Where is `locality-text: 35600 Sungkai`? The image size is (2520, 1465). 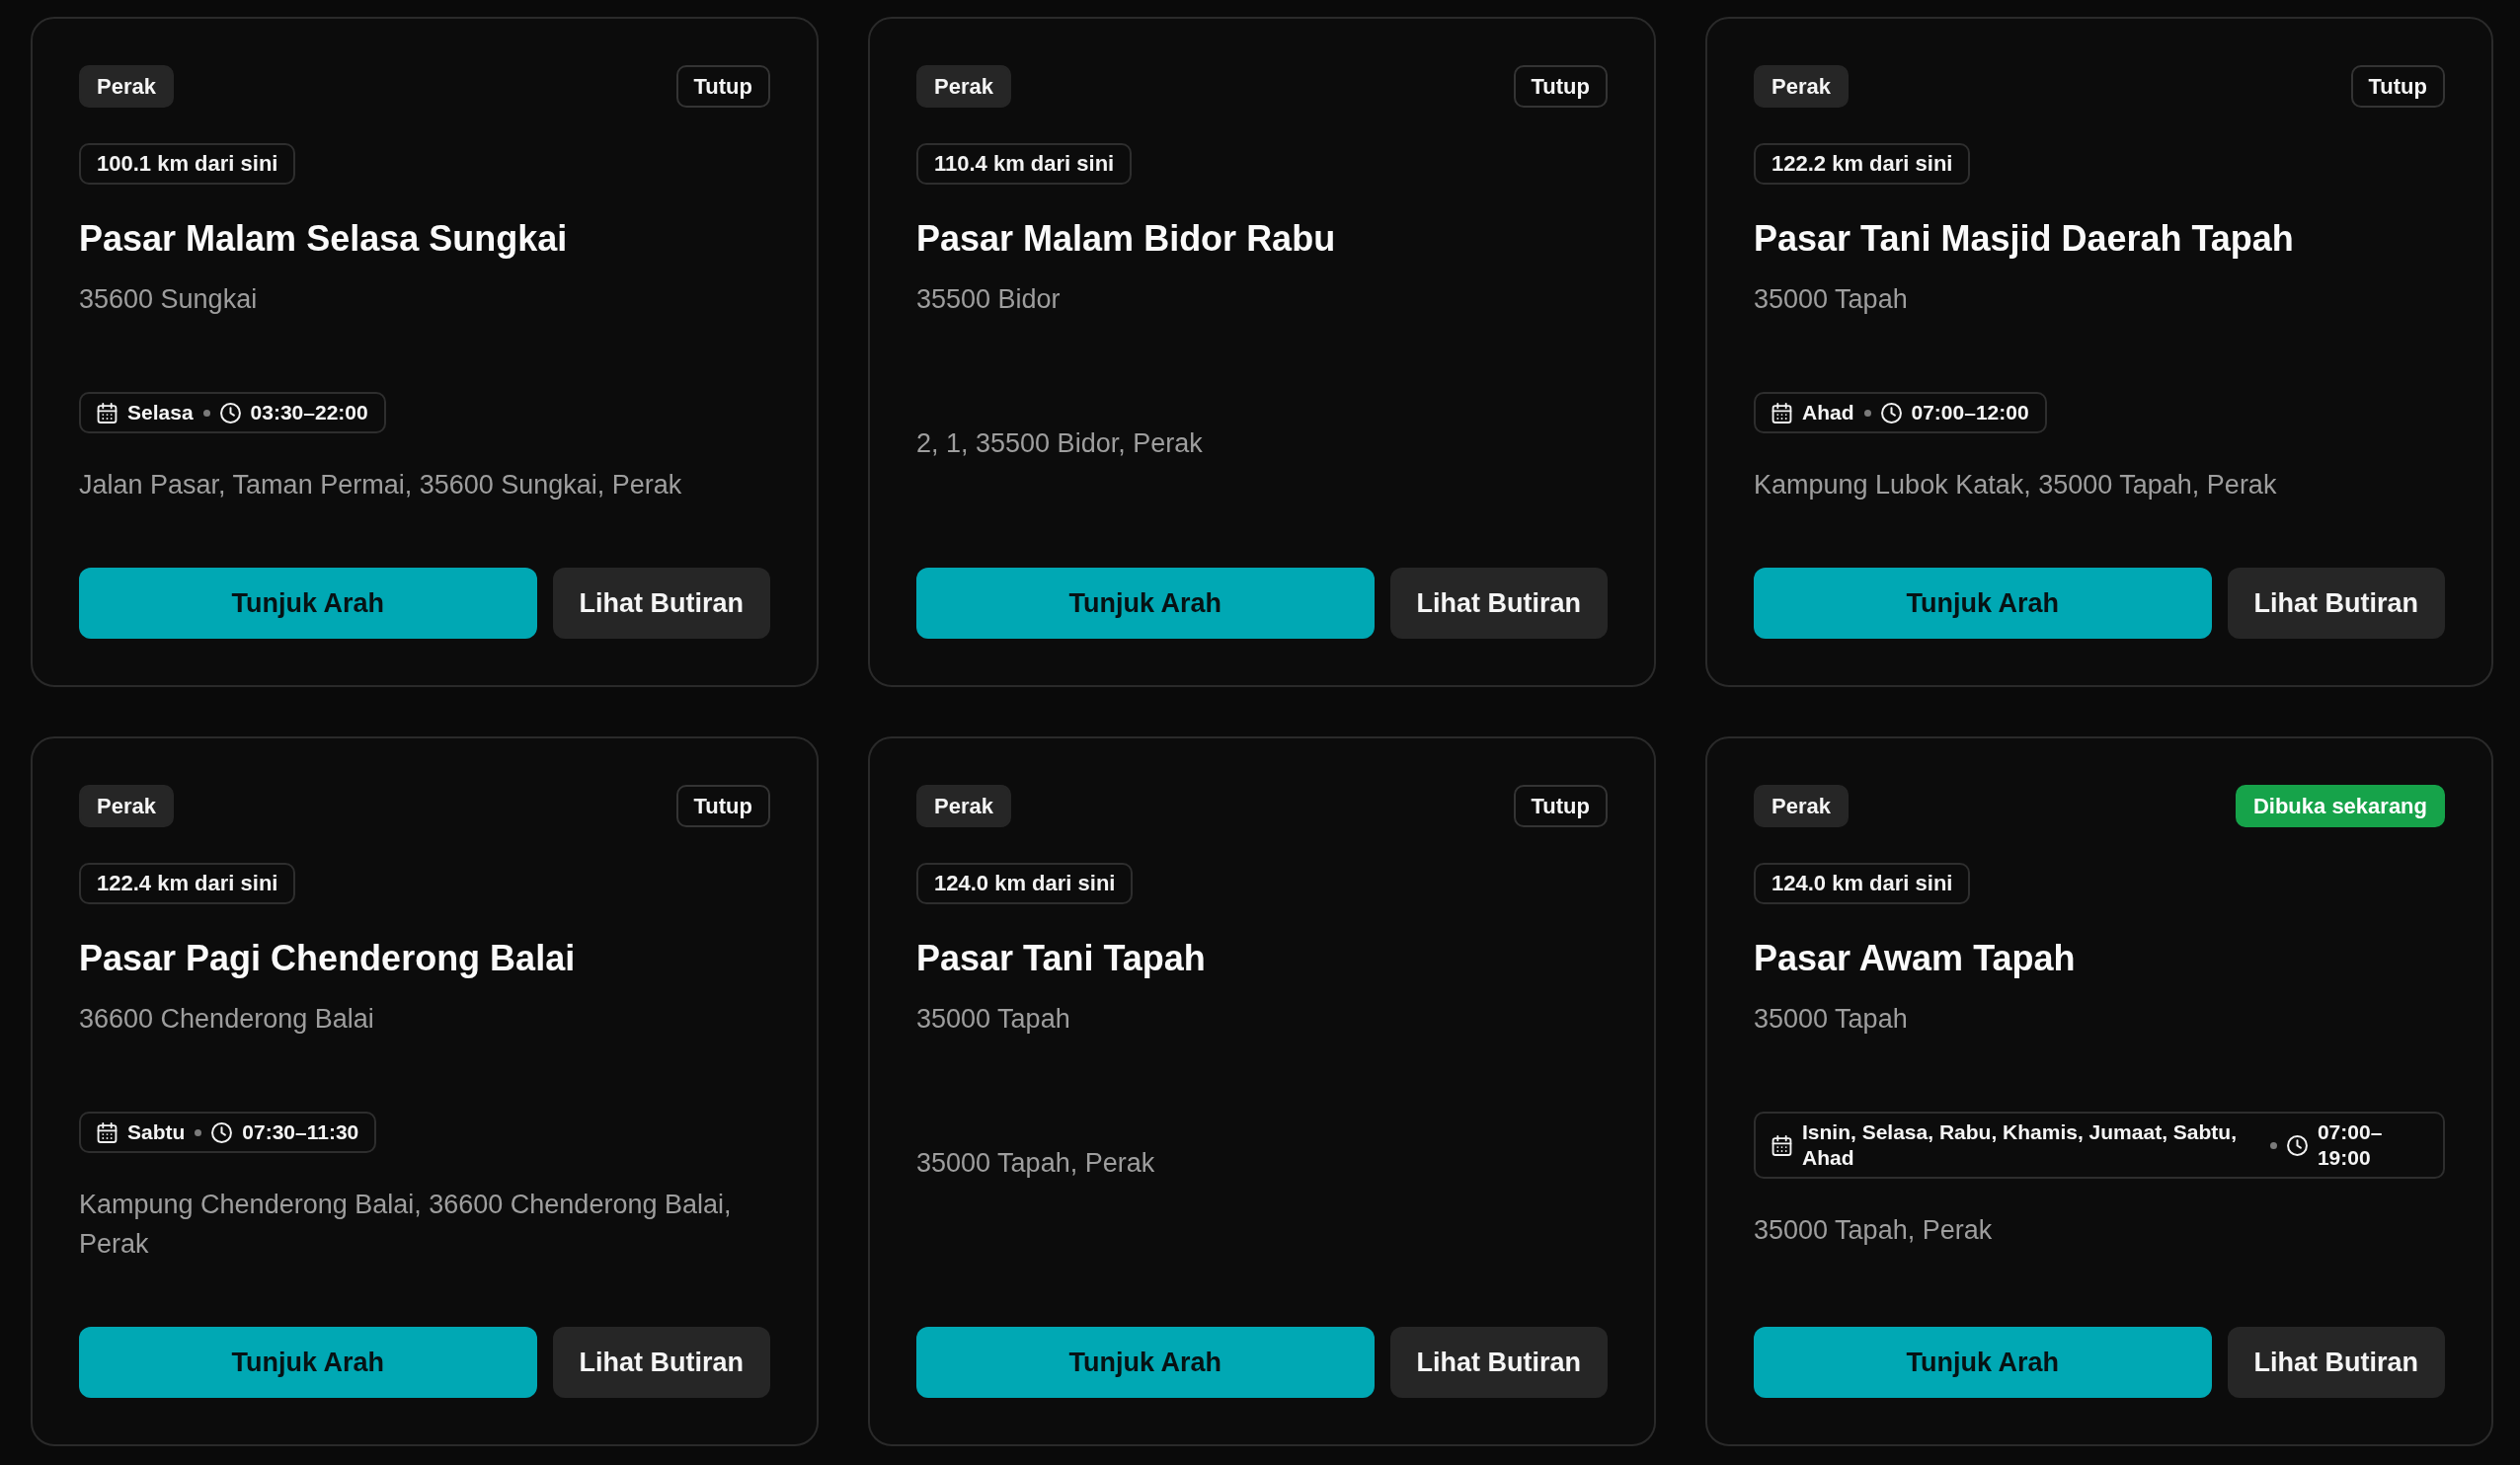
locality-text: 35600 Sungkai is located at coordinates (169, 299).